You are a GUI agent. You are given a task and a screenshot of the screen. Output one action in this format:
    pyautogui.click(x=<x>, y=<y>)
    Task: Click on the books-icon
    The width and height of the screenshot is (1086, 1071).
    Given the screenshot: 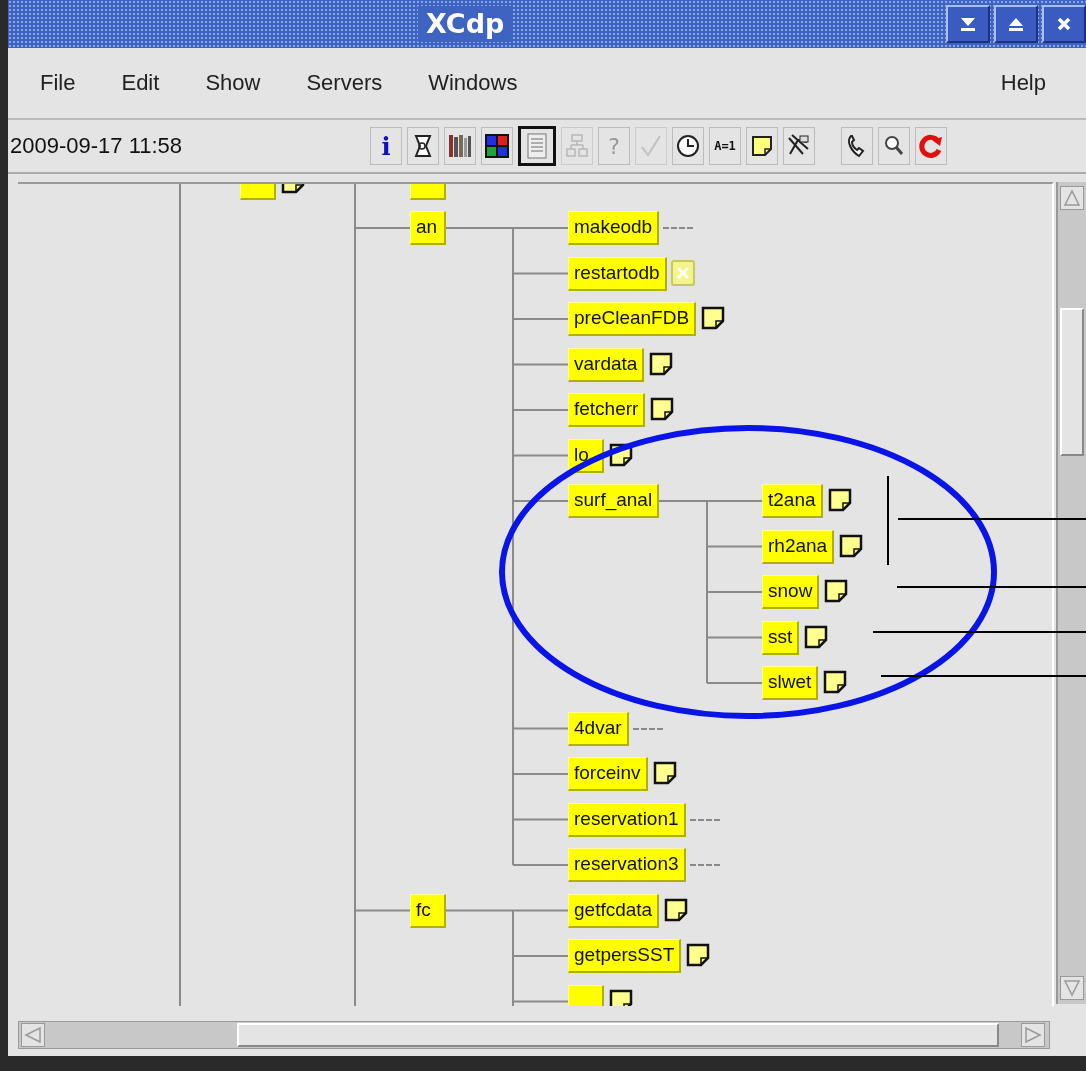 What is the action you would take?
    pyautogui.click(x=460, y=146)
    